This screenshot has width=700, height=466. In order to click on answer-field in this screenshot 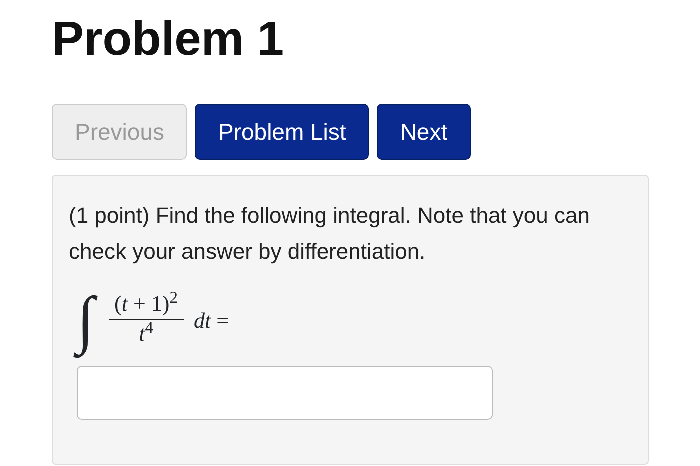, I will do `click(285, 393)`.